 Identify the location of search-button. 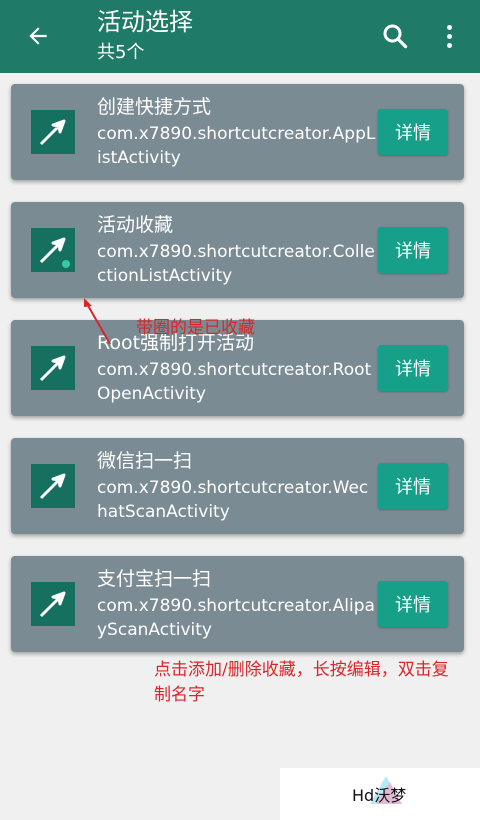
(395, 36).